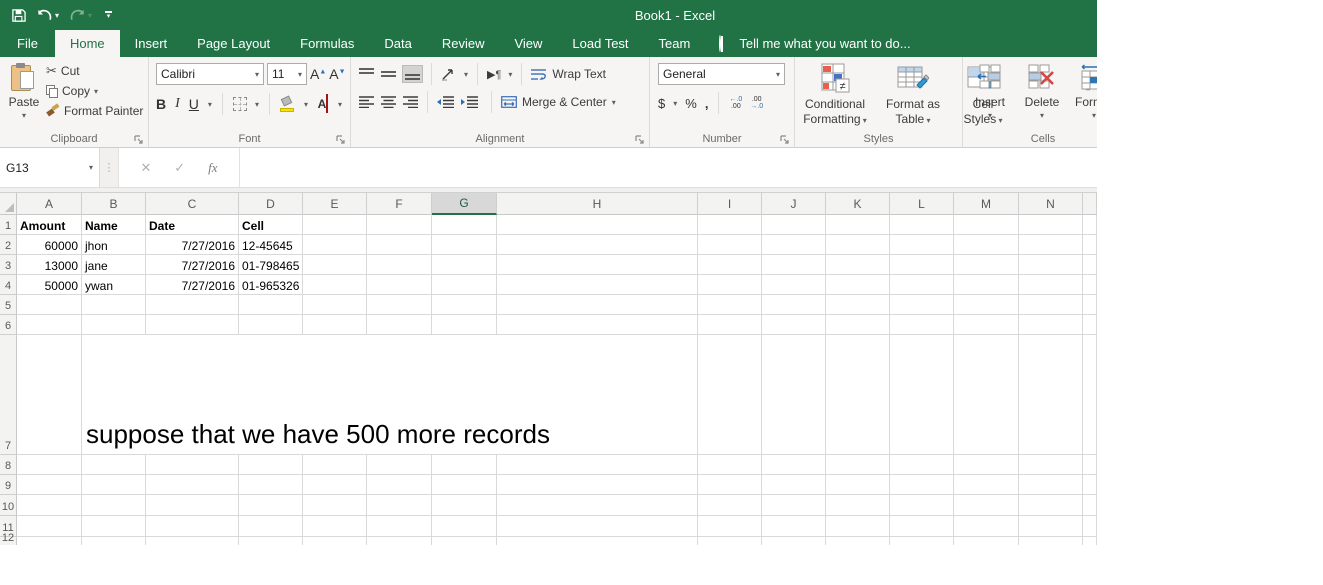  Describe the element at coordinates (335, 505) in the screenshot. I see `cell-E10` at that location.